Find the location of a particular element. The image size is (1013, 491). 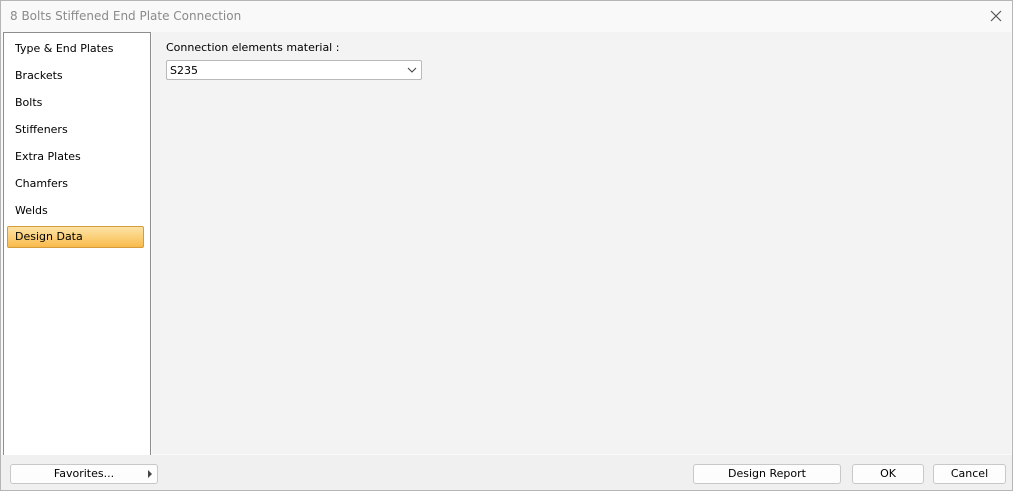

cancel-button: Cancel is located at coordinates (969, 474).